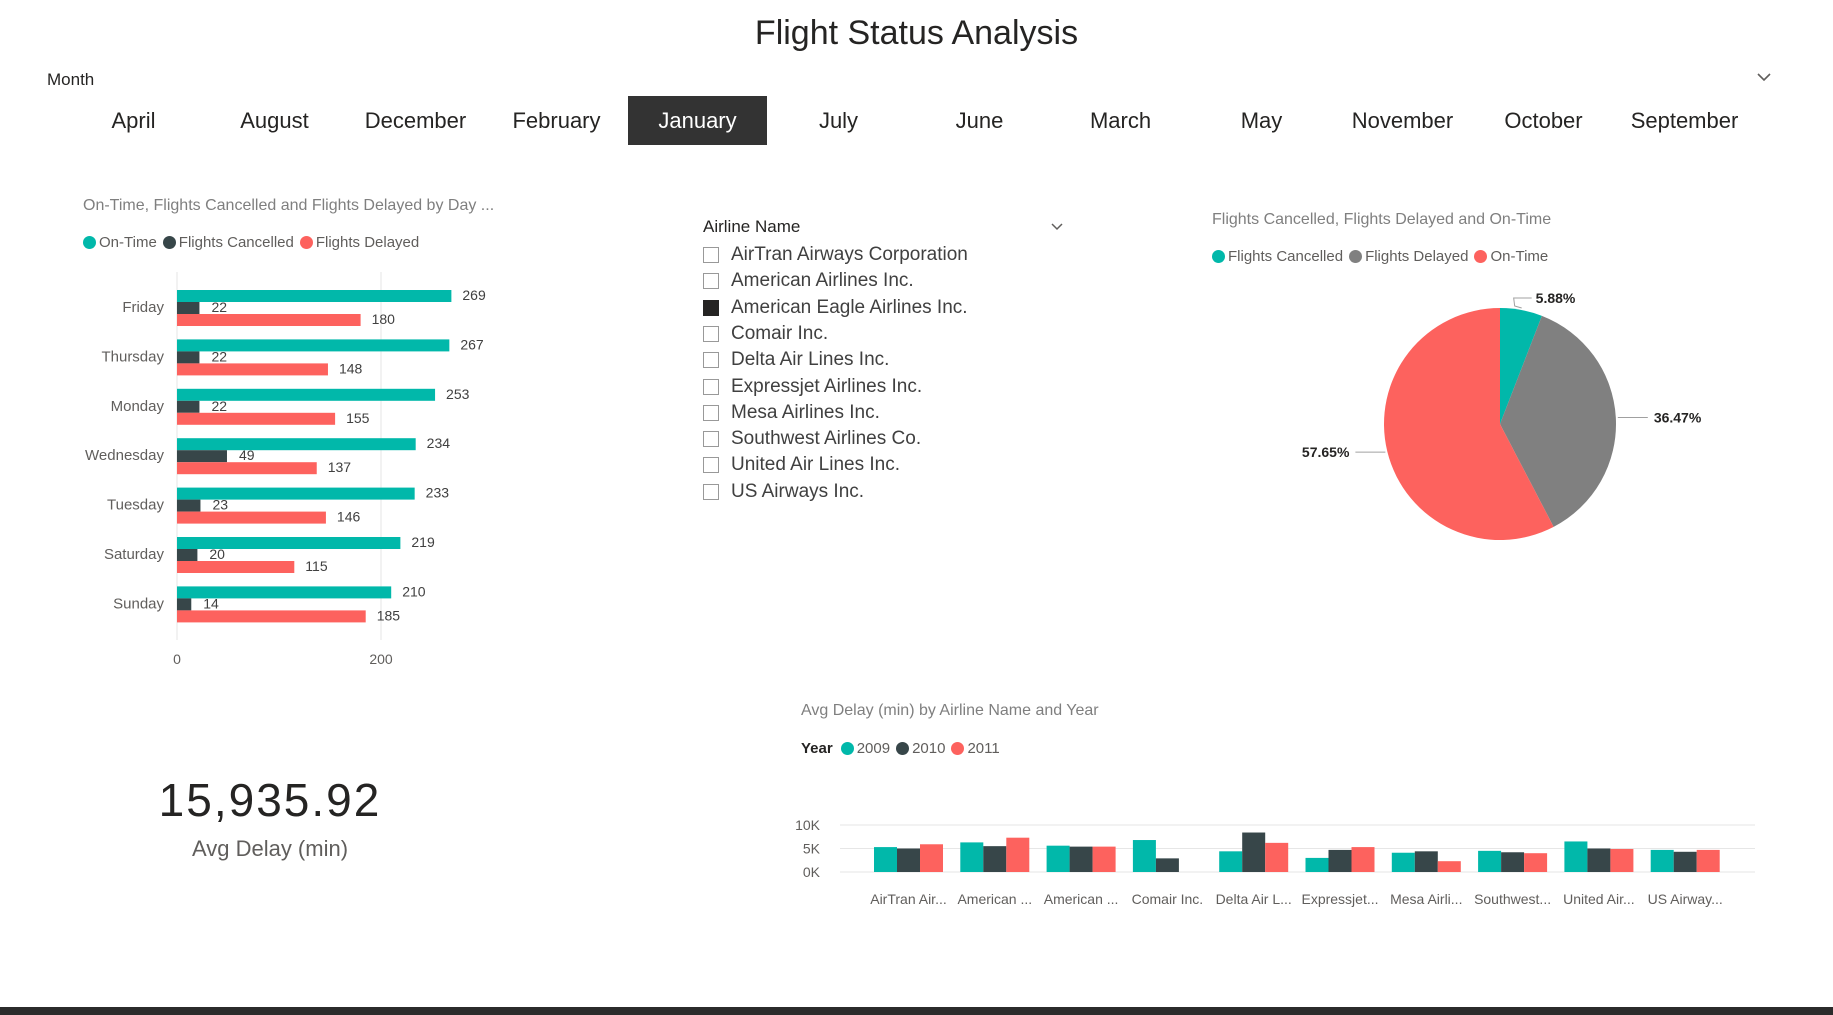 The height and width of the screenshot is (1015, 1833). What do you see at coordinates (474, 295) in the screenshot?
I see `data-label: 269` at bounding box center [474, 295].